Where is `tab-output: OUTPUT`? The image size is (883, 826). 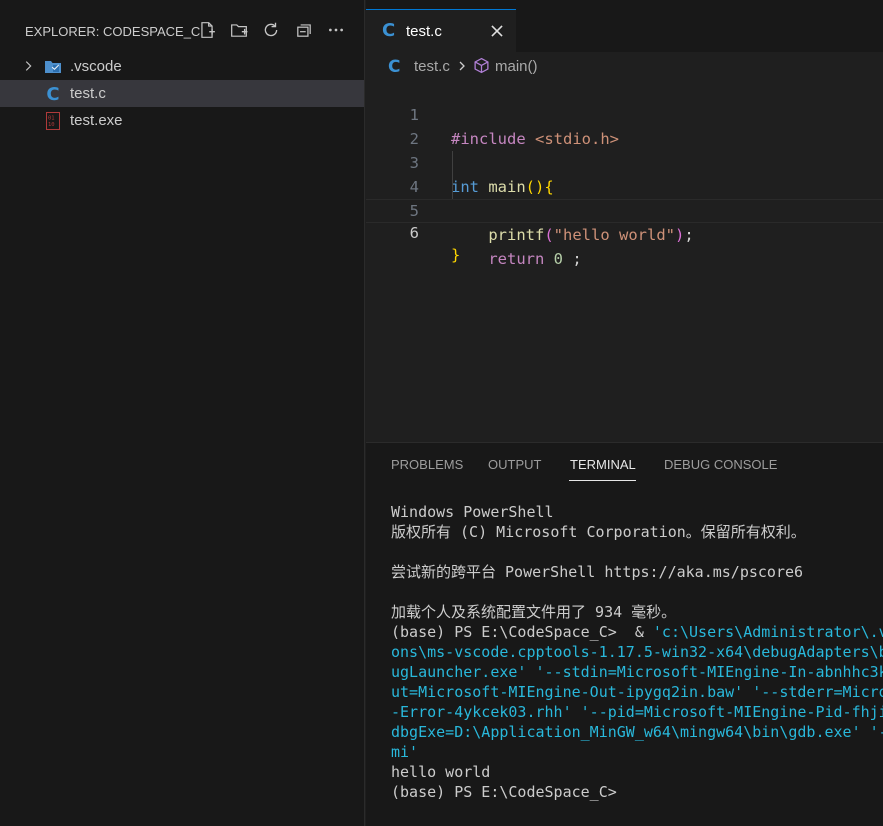
tab-output: OUTPUT is located at coordinates (514, 464).